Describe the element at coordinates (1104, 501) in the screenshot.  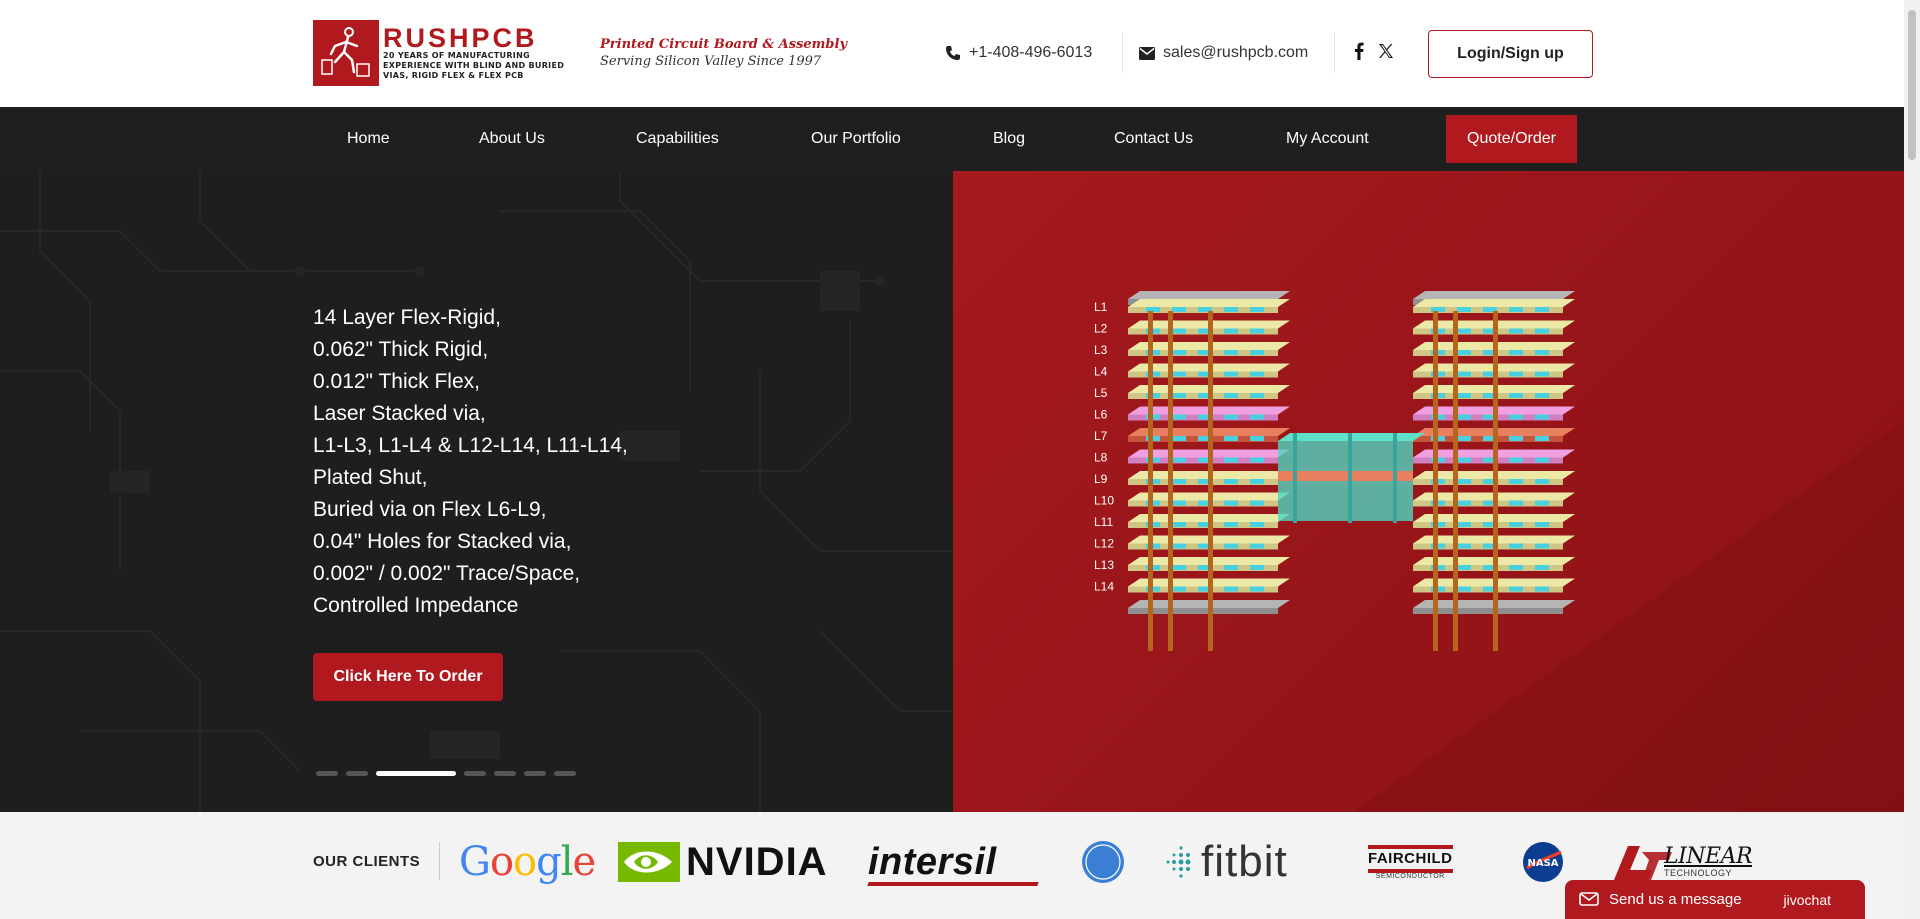
I see `layer-label: L10` at that location.